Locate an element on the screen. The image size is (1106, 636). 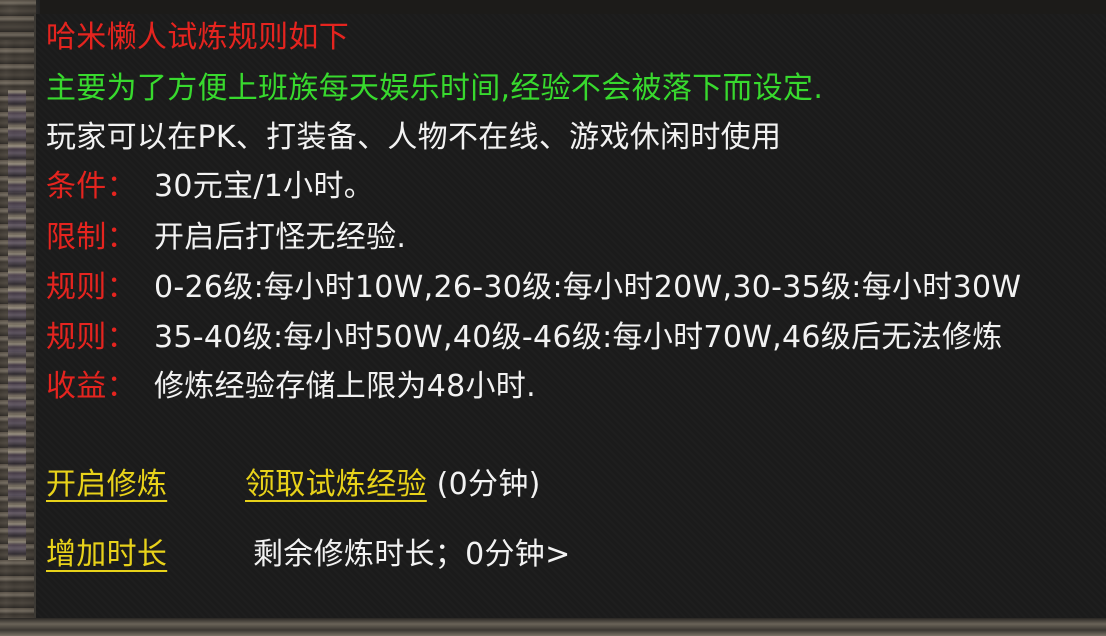
rule-row-rule-2: 规则： 35-40级:每小时50W,40级-46级:每小时70W,46级后无法修炼 is located at coordinates (524, 338).